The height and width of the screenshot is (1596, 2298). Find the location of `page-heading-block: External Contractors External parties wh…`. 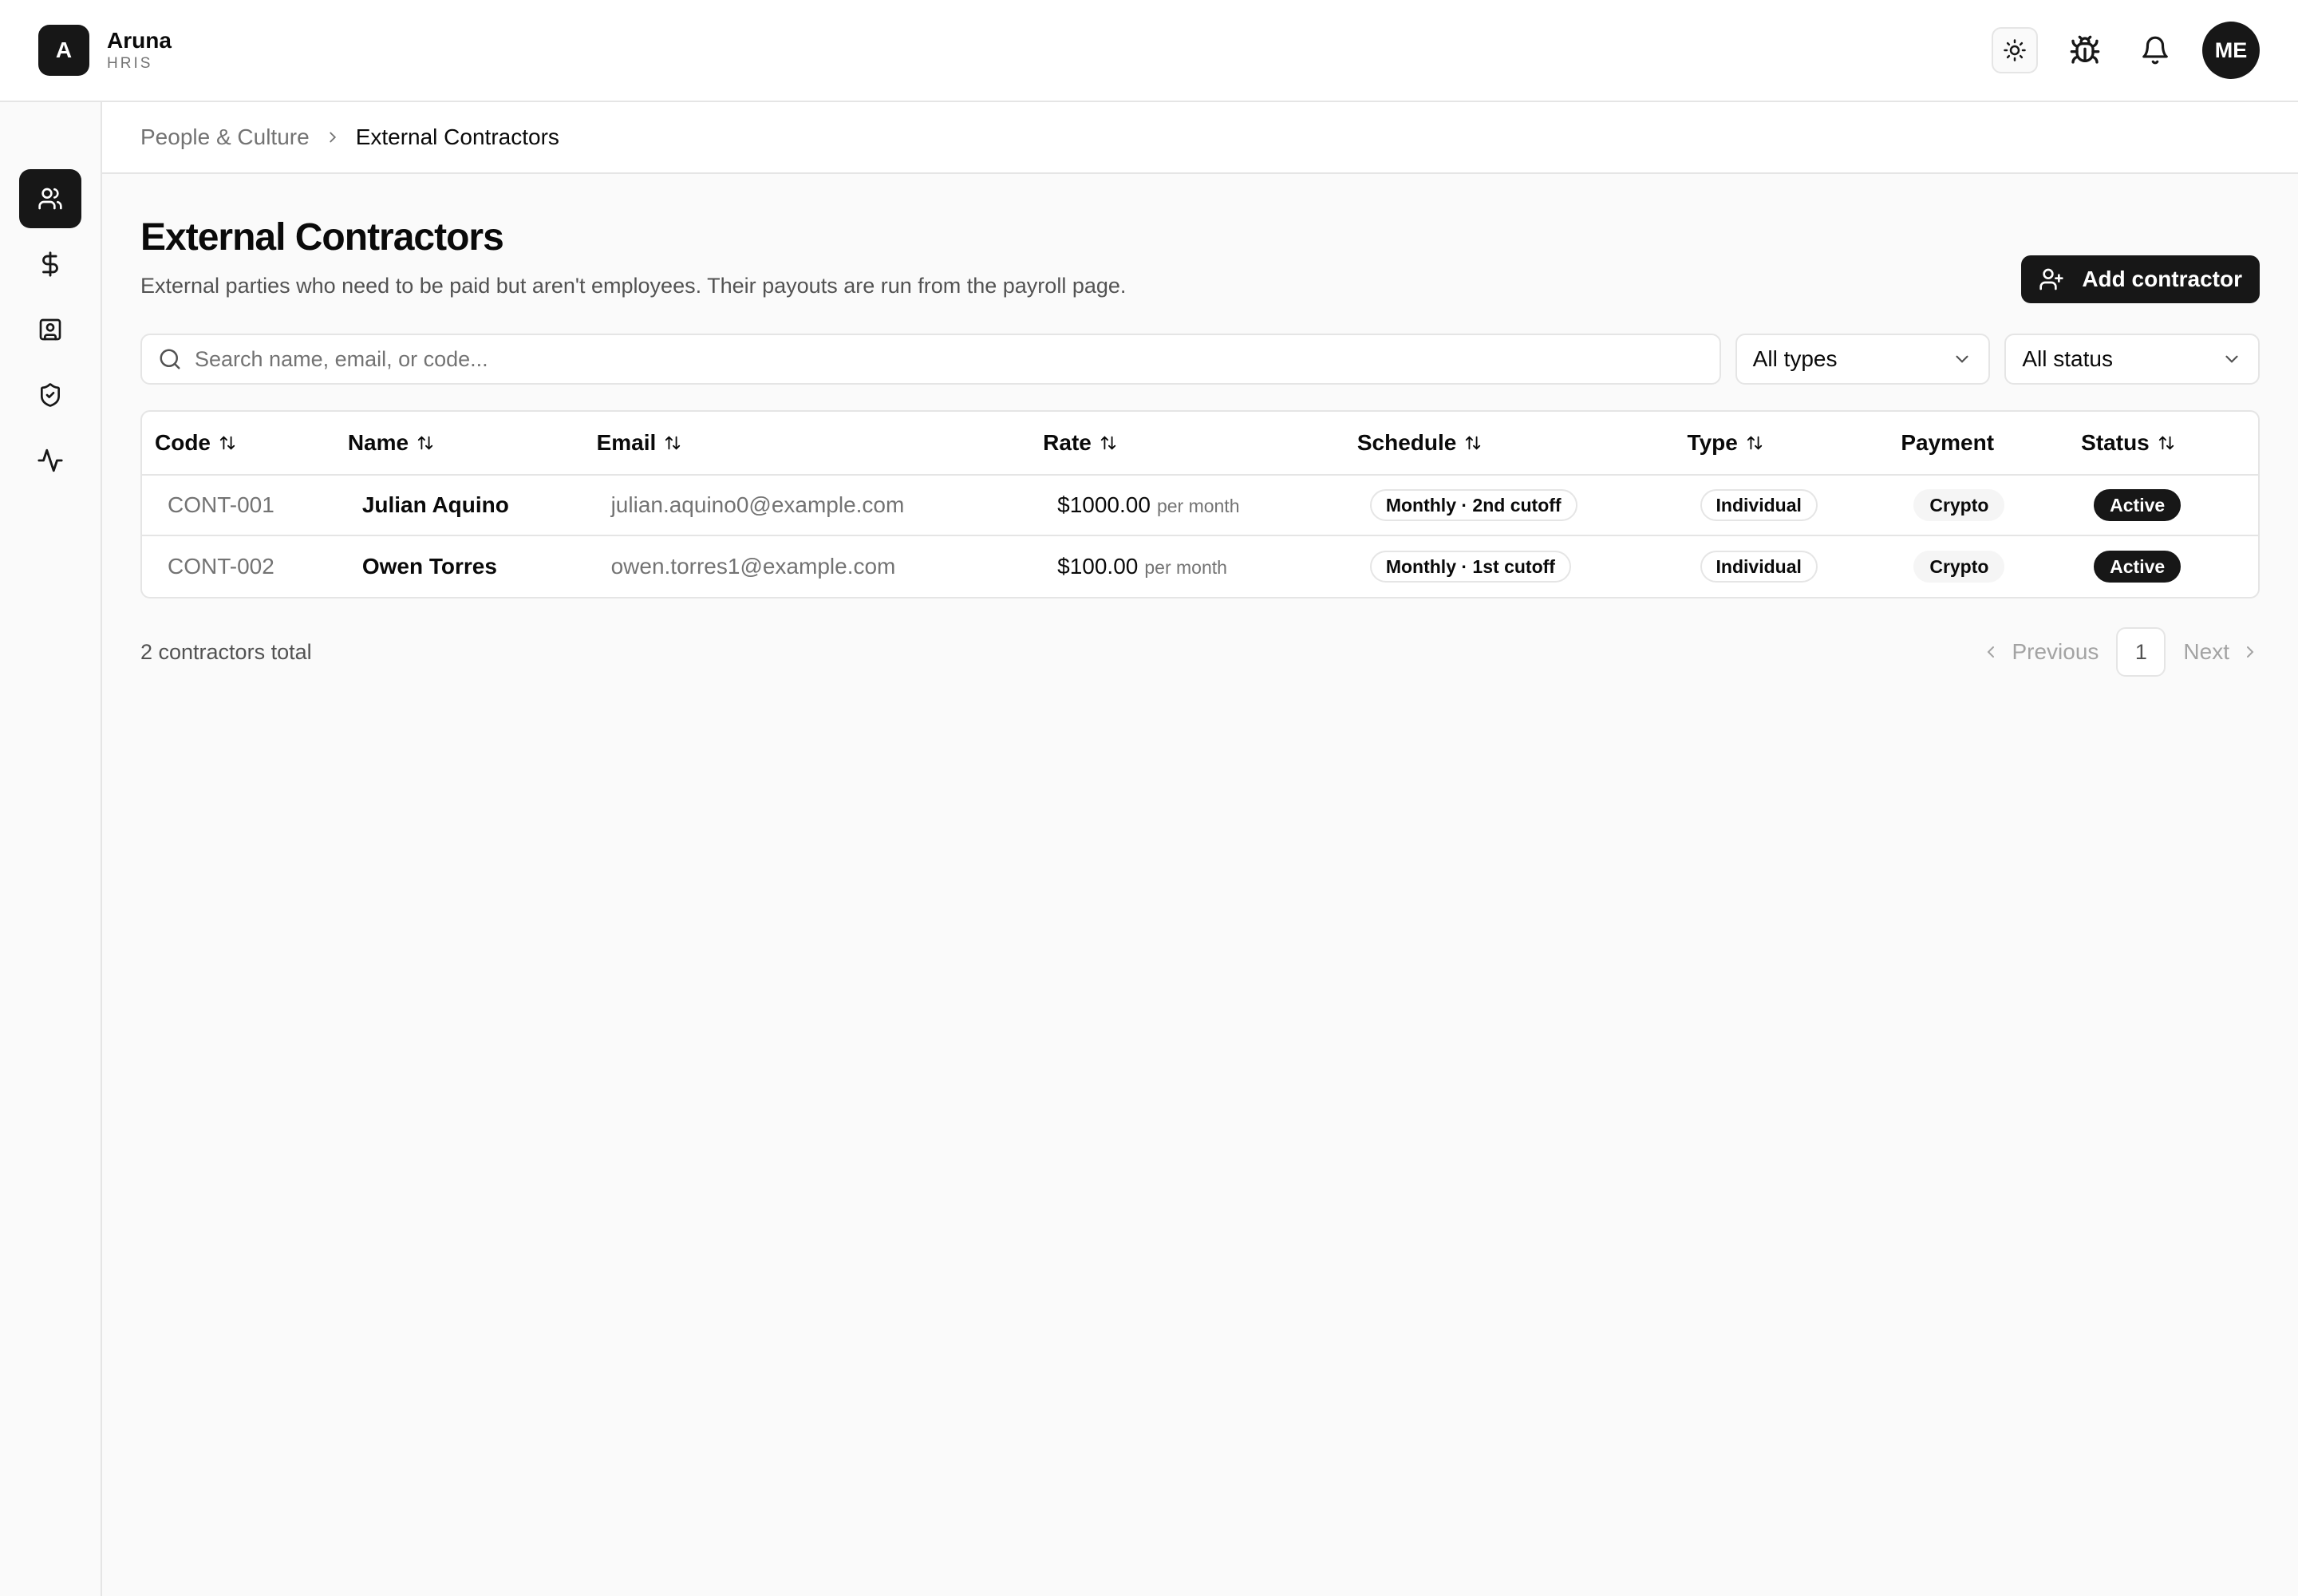

page-heading-block: External Contractors External parties wh… is located at coordinates (633, 257).